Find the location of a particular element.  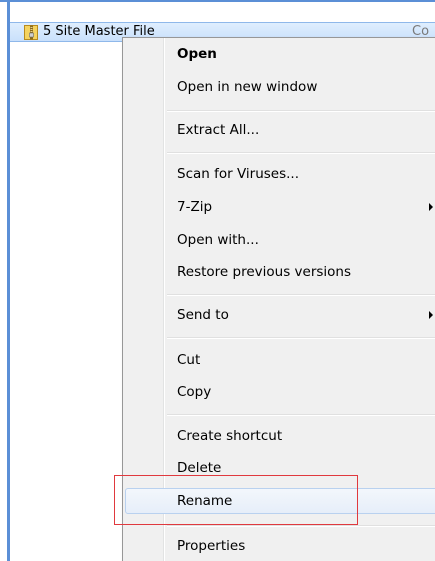

menu-item-create-shortcut: Create shortcut is located at coordinates (280, 436).